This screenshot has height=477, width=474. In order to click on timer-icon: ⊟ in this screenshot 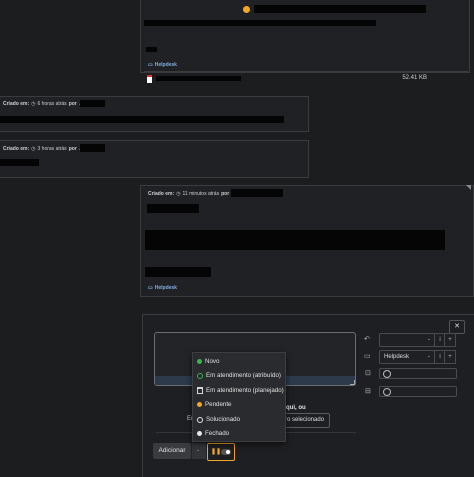, I will do `click(368, 391)`.